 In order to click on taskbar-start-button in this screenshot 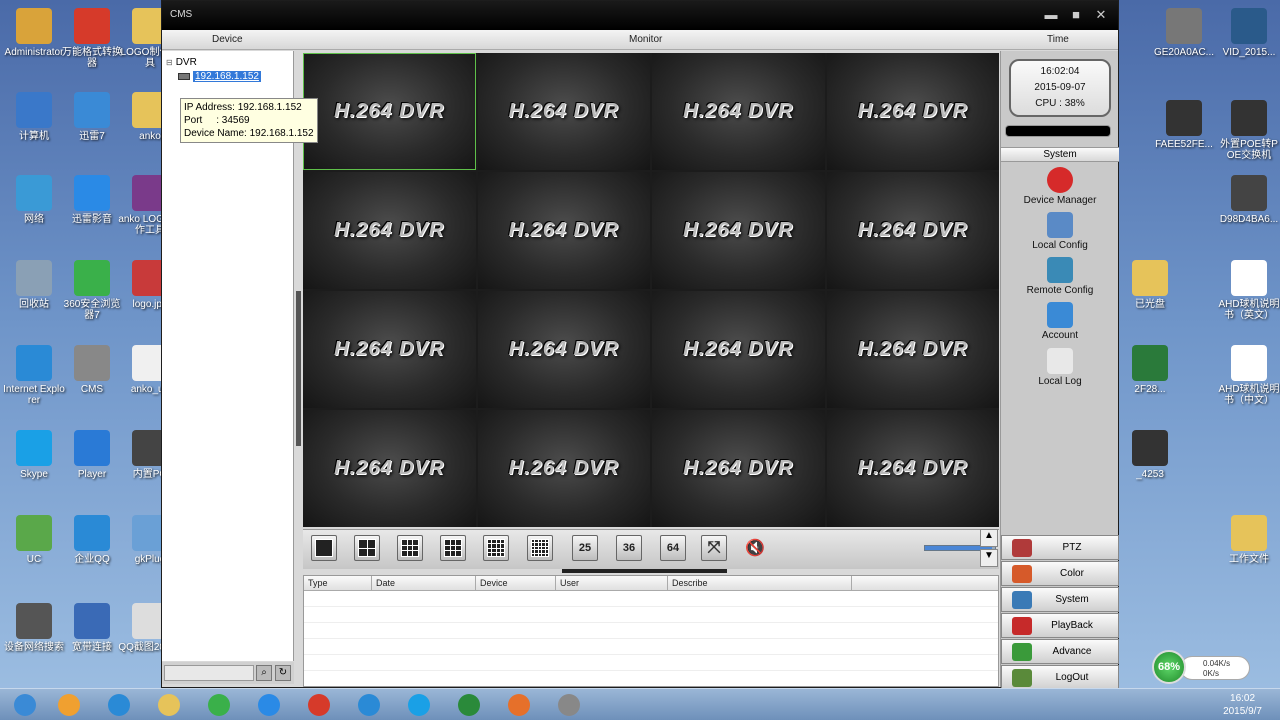, I will do `click(25, 705)`.